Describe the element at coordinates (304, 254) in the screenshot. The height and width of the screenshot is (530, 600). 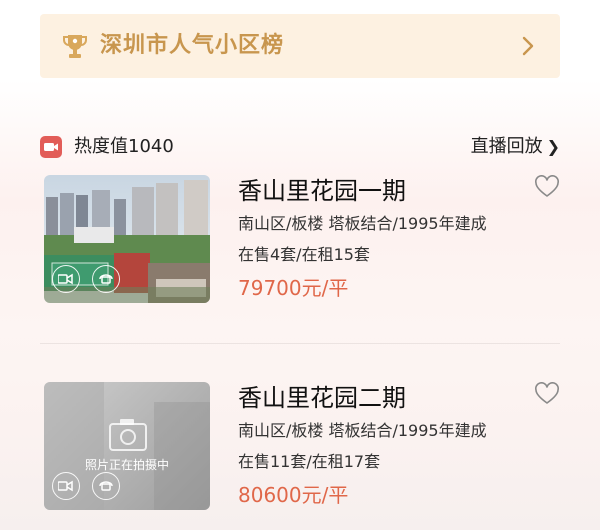
I see `listing-availability: 在售4套/在租15套` at that location.